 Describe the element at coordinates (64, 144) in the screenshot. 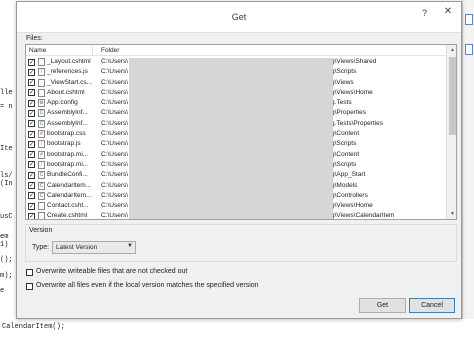

I see `file-name: bootstrap.js` at that location.